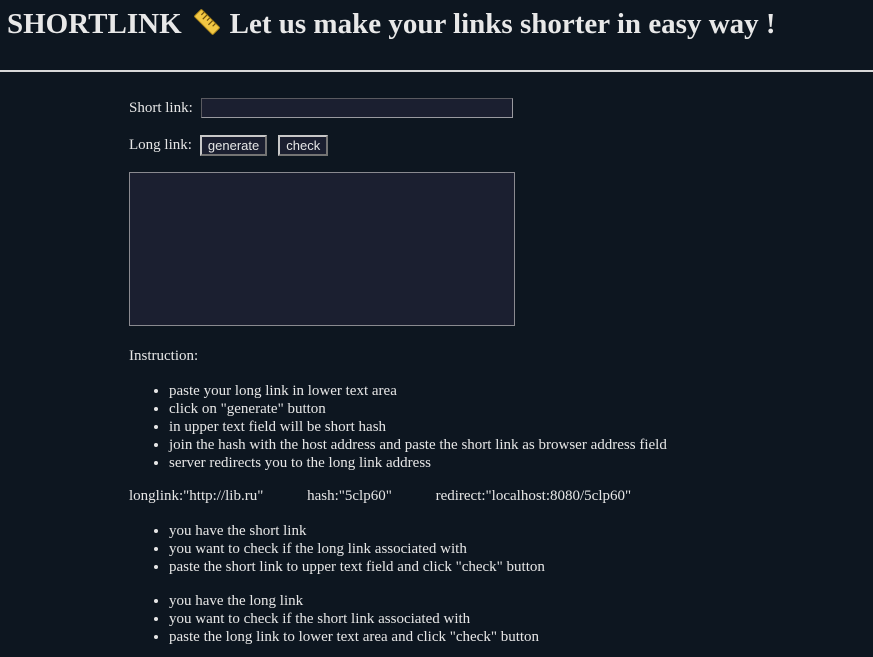 The height and width of the screenshot is (657, 873). Describe the element at coordinates (533, 496) in the screenshot. I see `example-redirect: redirect:"localhost:8080/5clp60"` at that location.